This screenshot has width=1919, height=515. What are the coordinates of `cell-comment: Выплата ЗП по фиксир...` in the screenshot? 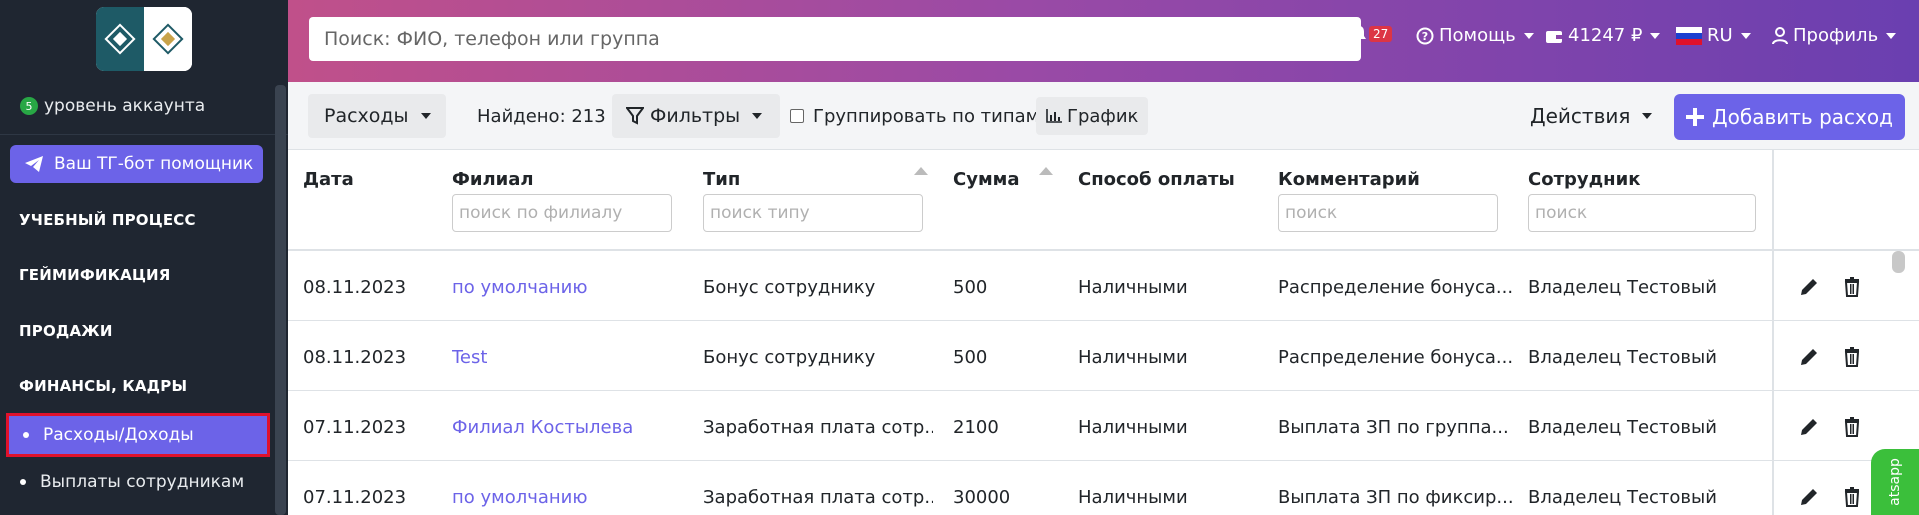 It's located at (1395, 497).